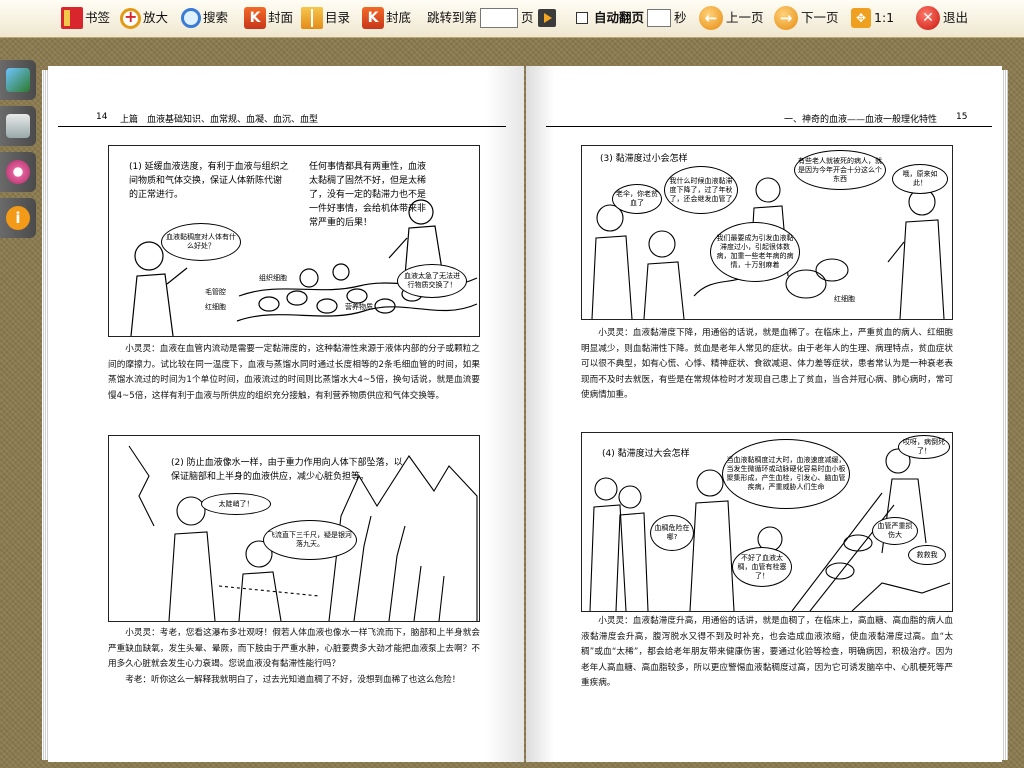 This screenshot has height=768, width=1024. What do you see at coordinates (236, 504) in the screenshot?
I see `speech-bubble: 太陡峭了！` at bounding box center [236, 504].